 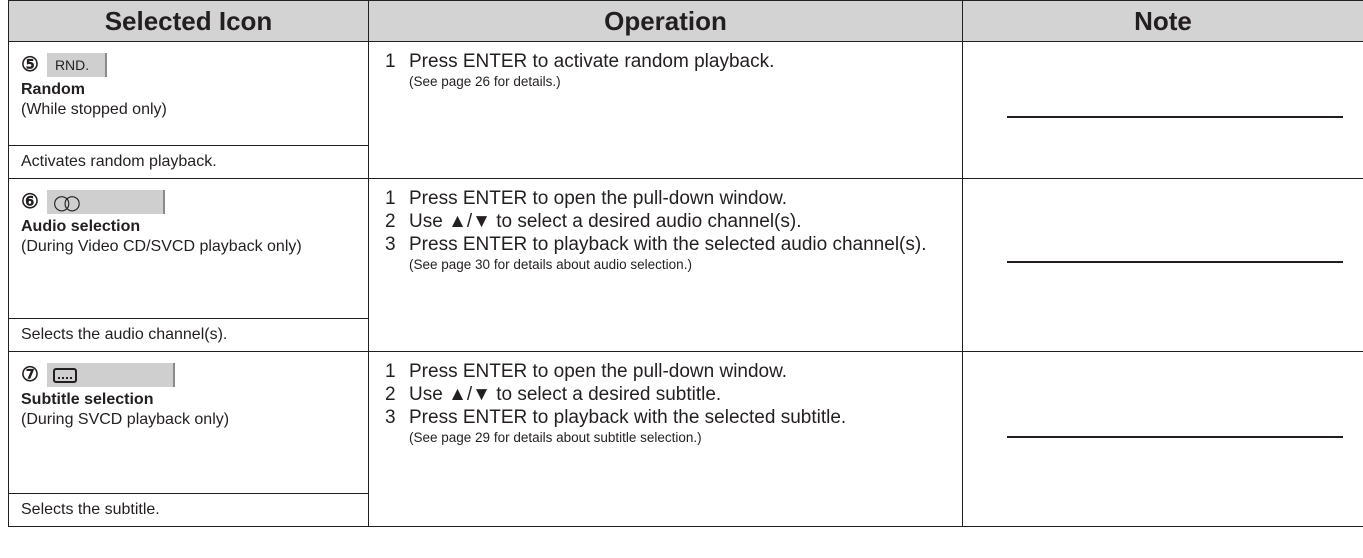 What do you see at coordinates (30, 375) in the screenshot?
I see `item-number: ⑦` at bounding box center [30, 375].